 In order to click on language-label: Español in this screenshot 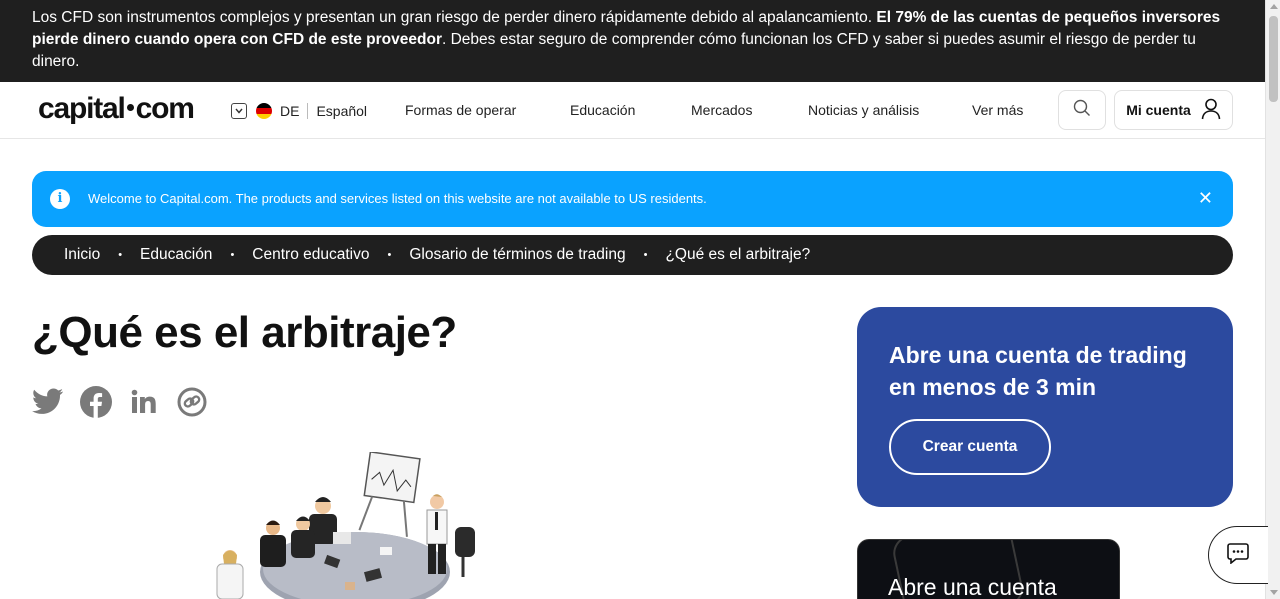, I will do `click(341, 111)`.